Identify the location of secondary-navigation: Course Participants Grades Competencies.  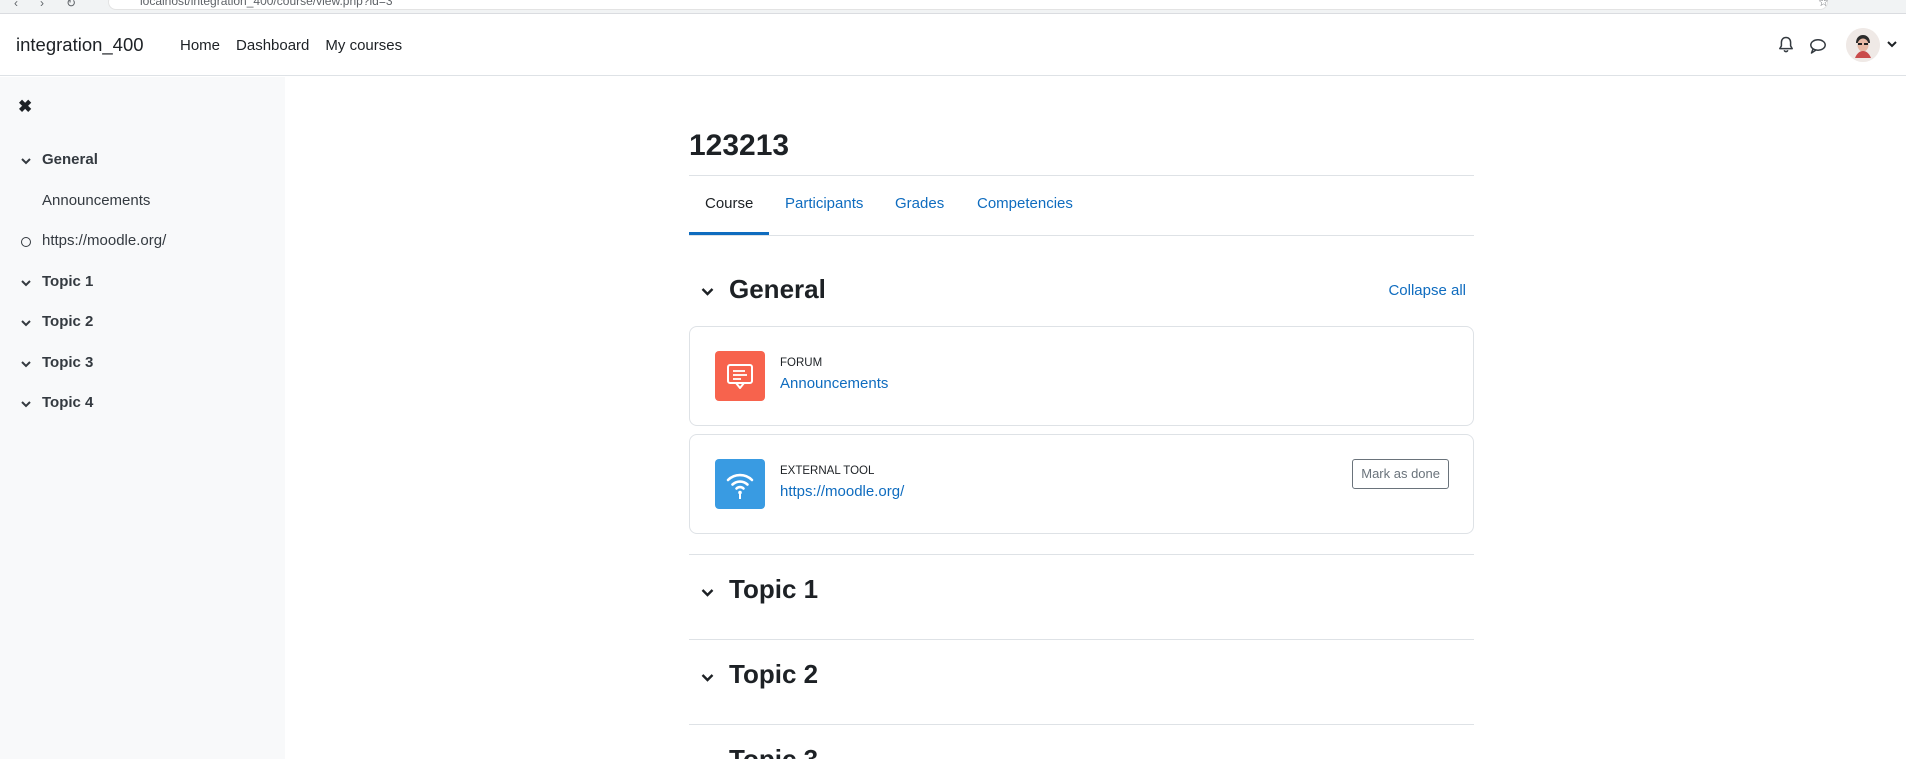
(1081, 205).